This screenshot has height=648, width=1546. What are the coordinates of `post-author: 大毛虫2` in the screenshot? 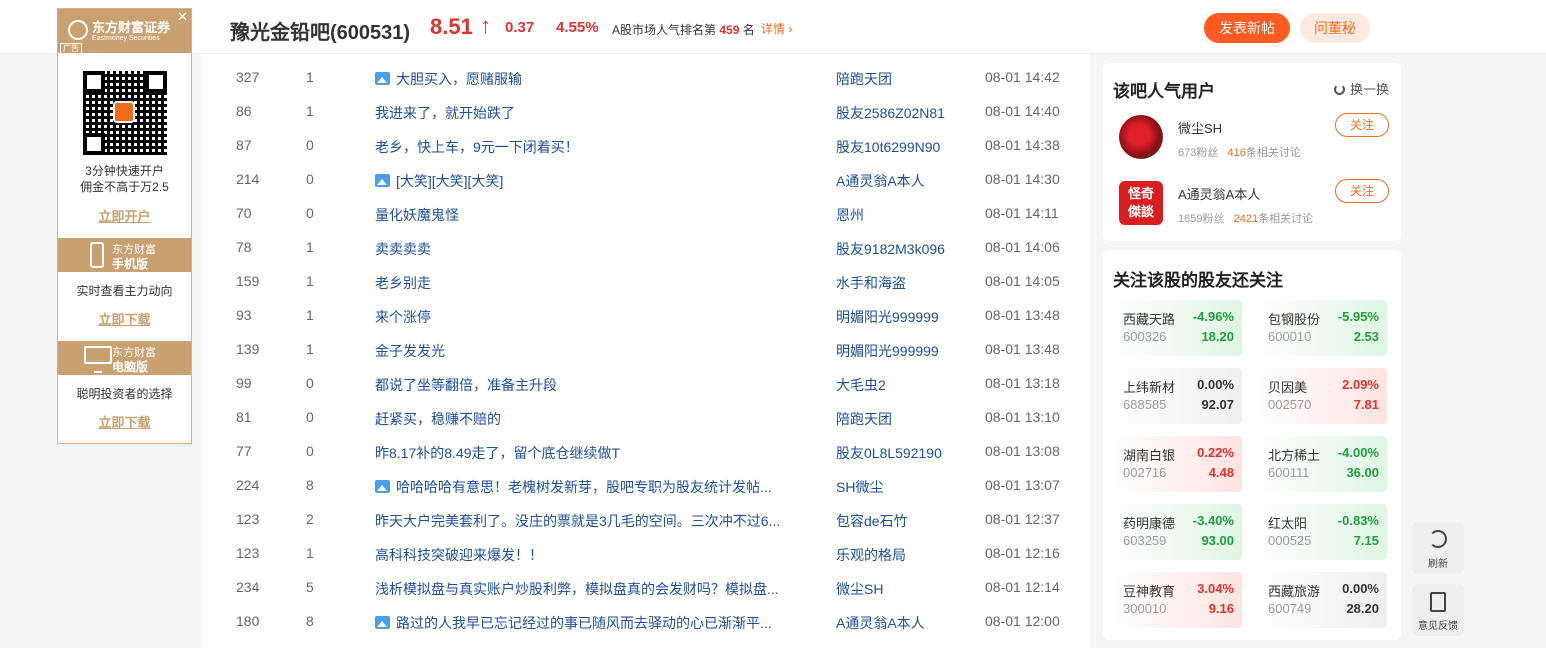 It's located at (861, 385).